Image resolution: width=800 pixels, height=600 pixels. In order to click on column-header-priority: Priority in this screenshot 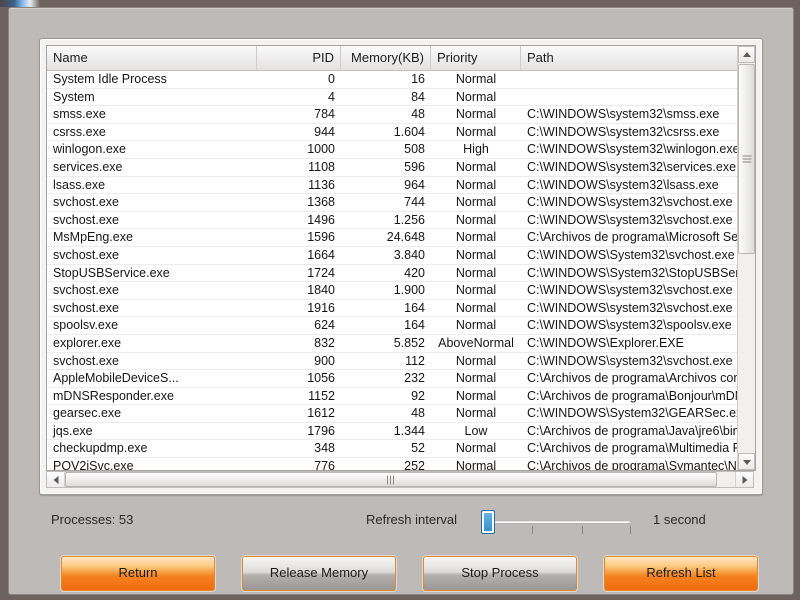, I will do `click(476, 58)`.